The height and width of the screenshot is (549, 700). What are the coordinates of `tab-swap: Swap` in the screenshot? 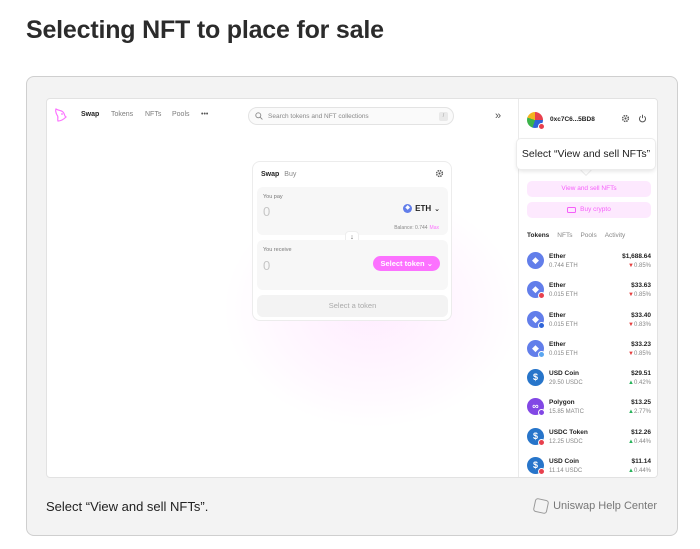 It's located at (270, 174).